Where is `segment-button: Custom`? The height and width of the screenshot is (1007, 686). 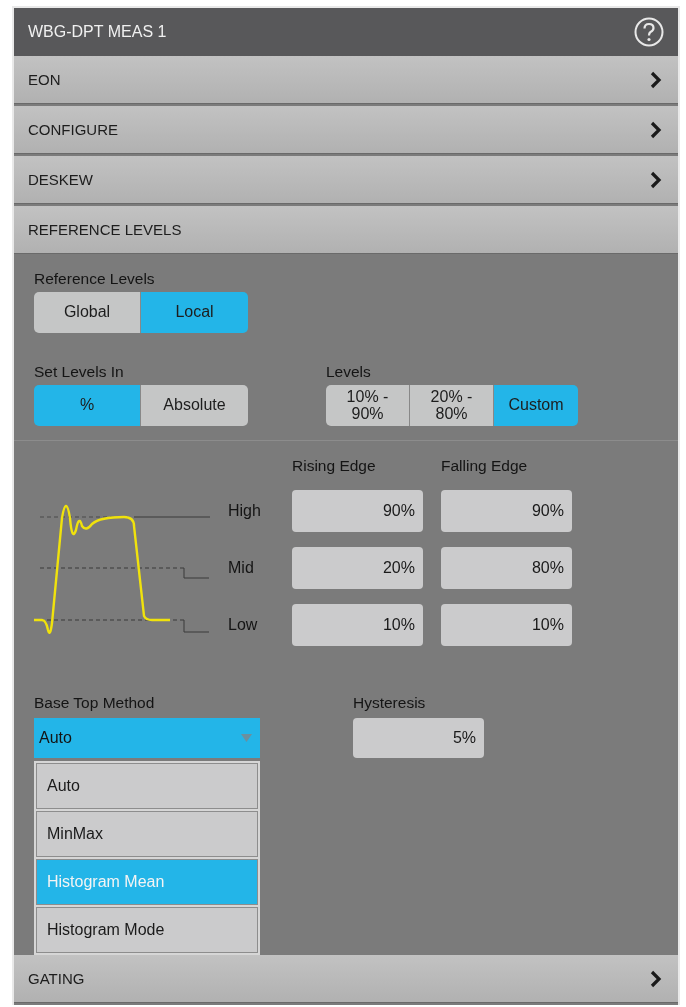 segment-button: Custom is located at coordinates (536, 405).